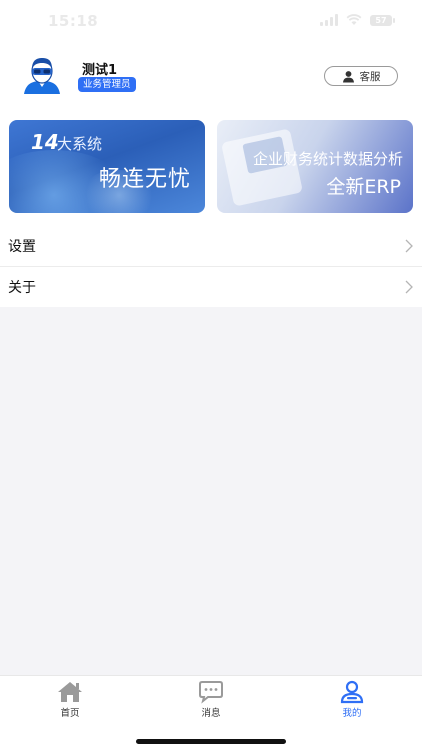 The width and height of the screenshot is (422, 751). I want to click on battery-icon: 57, so click(382, 20).